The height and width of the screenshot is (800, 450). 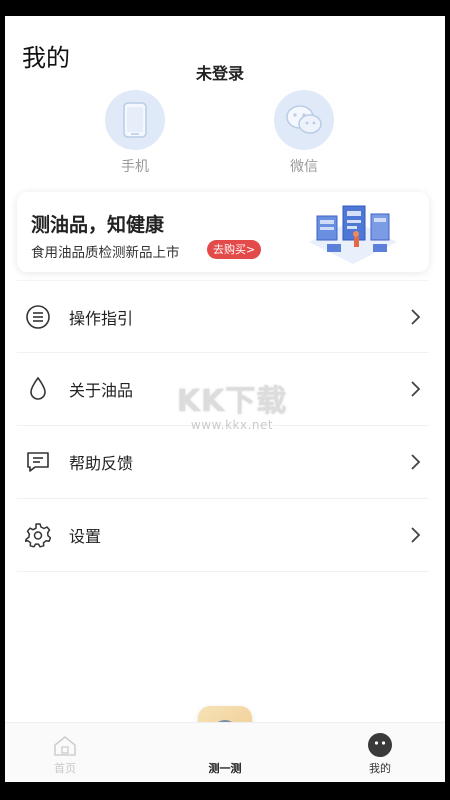 I want to click on menu-item-feedback: 帮助反馈, so click(x=223, y=462).